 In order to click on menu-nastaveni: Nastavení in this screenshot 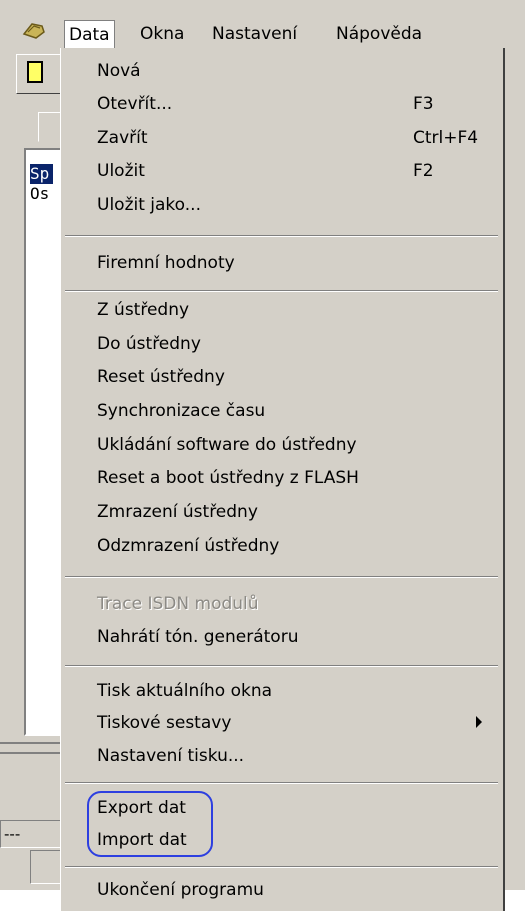, I will do `click(254, 34)`.